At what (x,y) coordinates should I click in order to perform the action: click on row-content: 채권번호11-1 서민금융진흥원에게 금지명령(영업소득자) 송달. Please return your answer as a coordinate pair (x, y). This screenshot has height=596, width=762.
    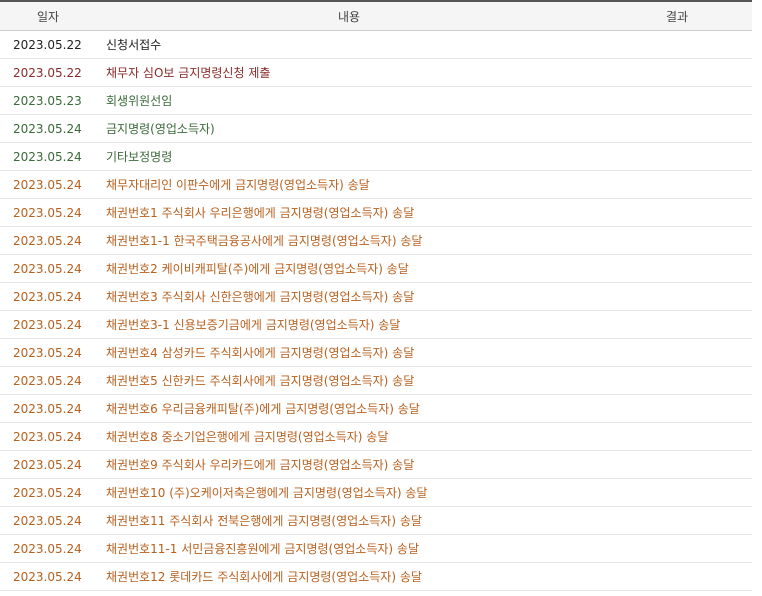
    Looking at the image, I should click on (349, 548).